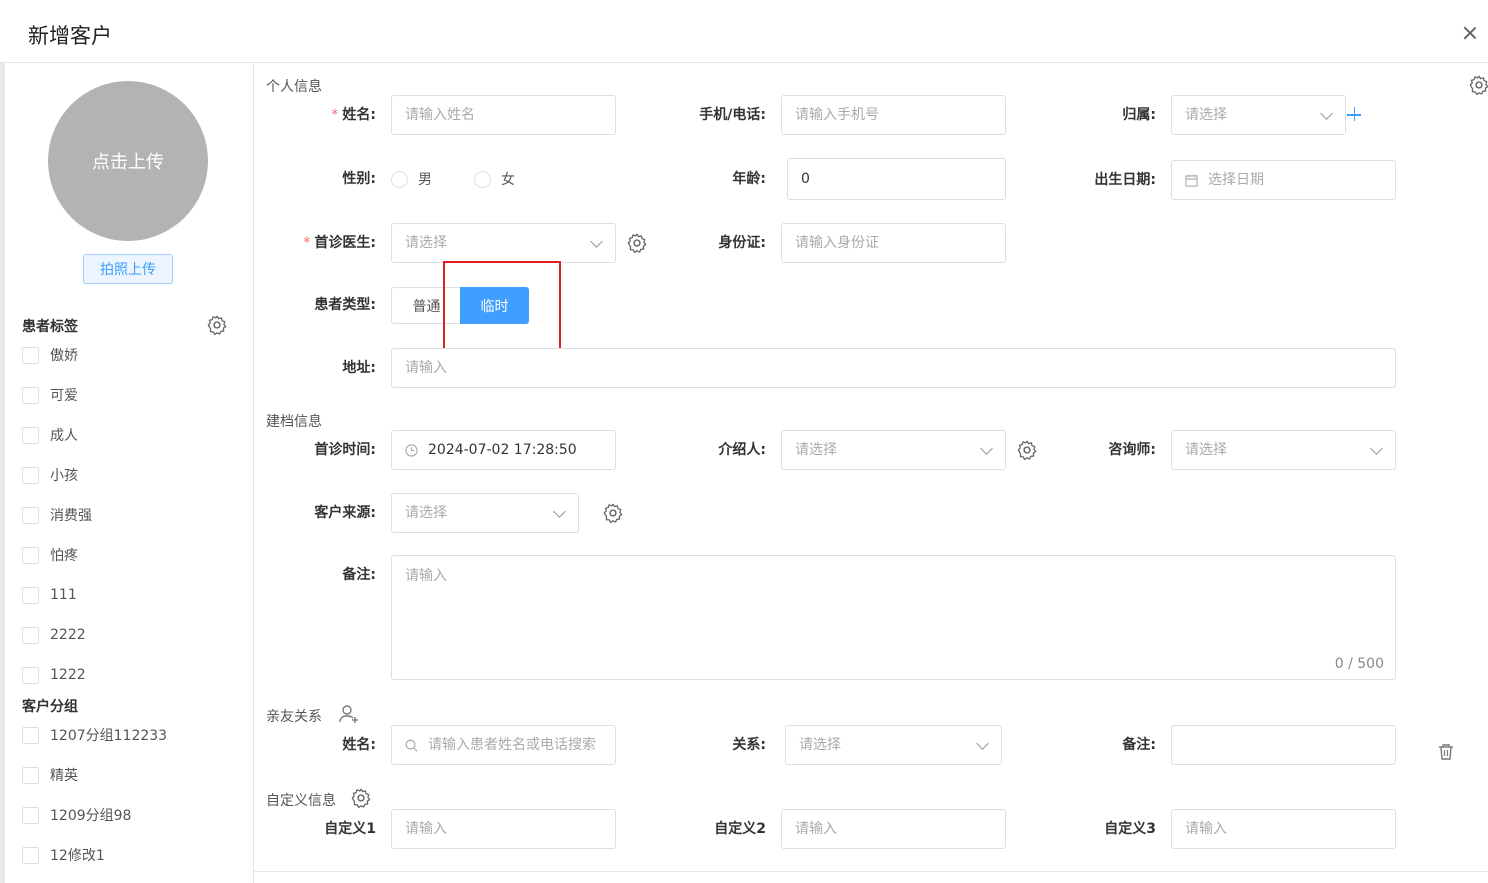 This screenshot has height=883, width=1488. Describe the element at coordinates (1132, 450) in the screenshot. I see `consultant-label: 咨询师:` at that location.